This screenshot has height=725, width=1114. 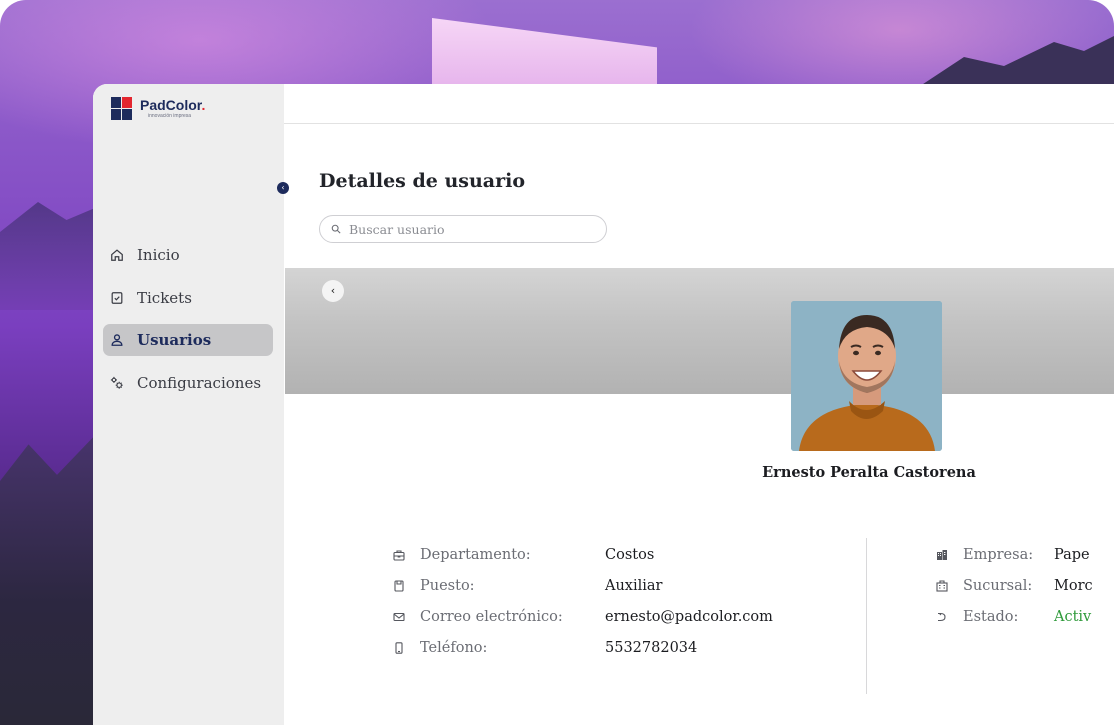 What do you see at coordinates (158, 255) in the screenshot?
I see `sidebar-item-label: Inicio` at bounding box center [158, 255].